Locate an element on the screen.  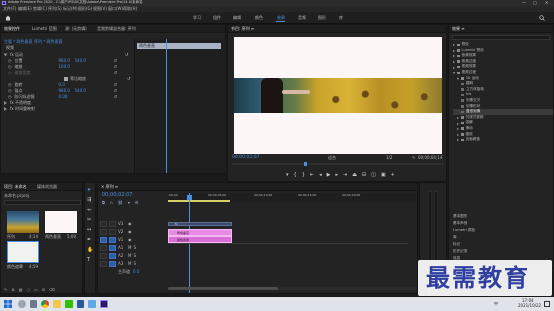
chevron-down-icon: ▾ is located at coordinates (458, 78).